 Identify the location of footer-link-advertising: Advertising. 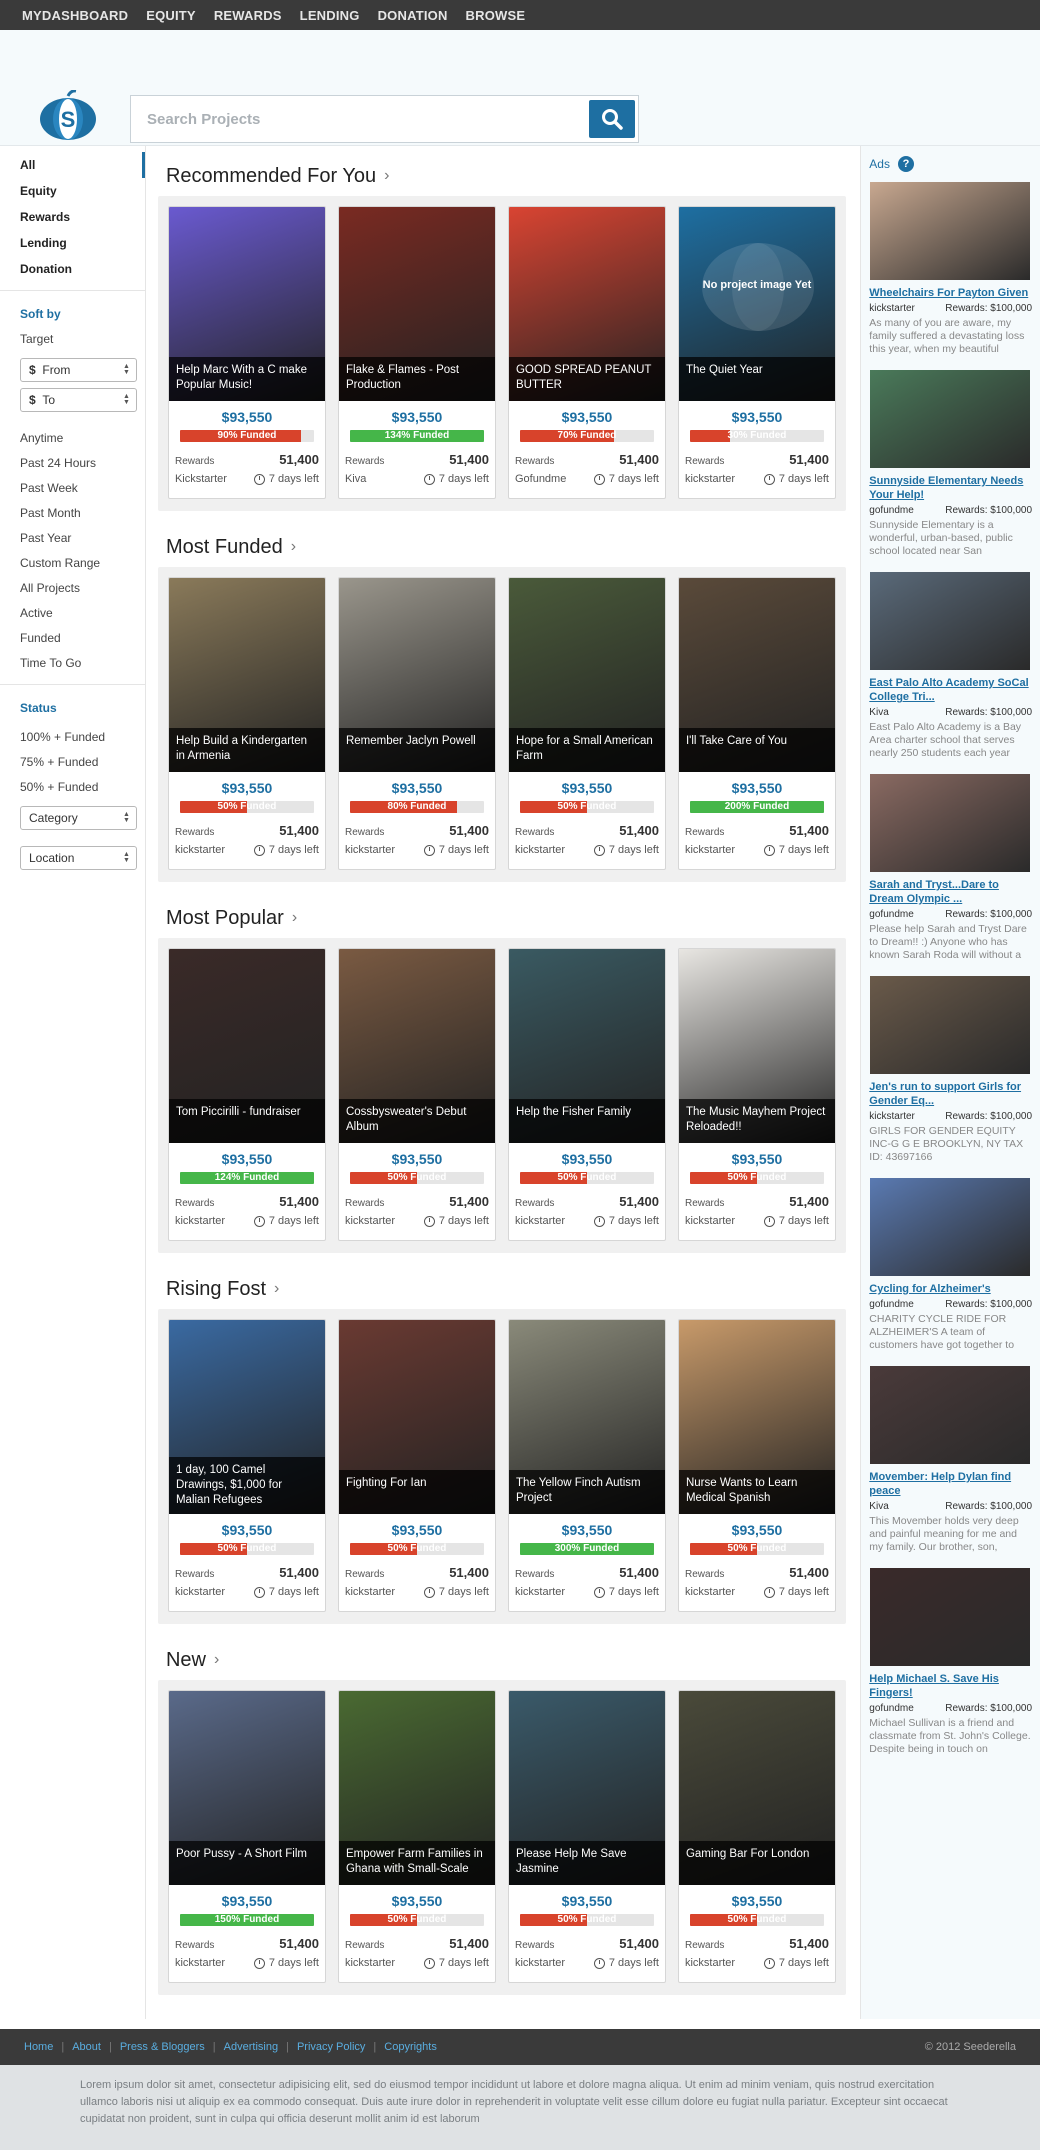
(251, 2047).